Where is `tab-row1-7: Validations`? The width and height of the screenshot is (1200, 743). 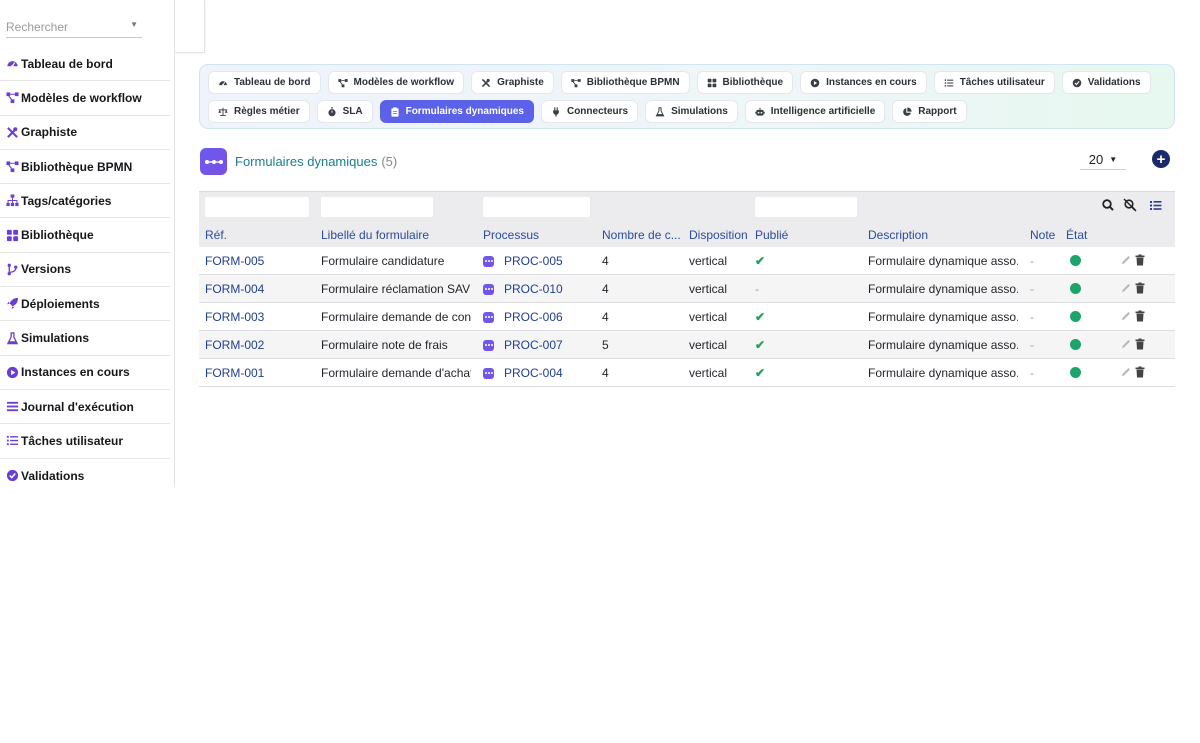 tab-row1-7: Validations is located at coordinates (1106, 82).